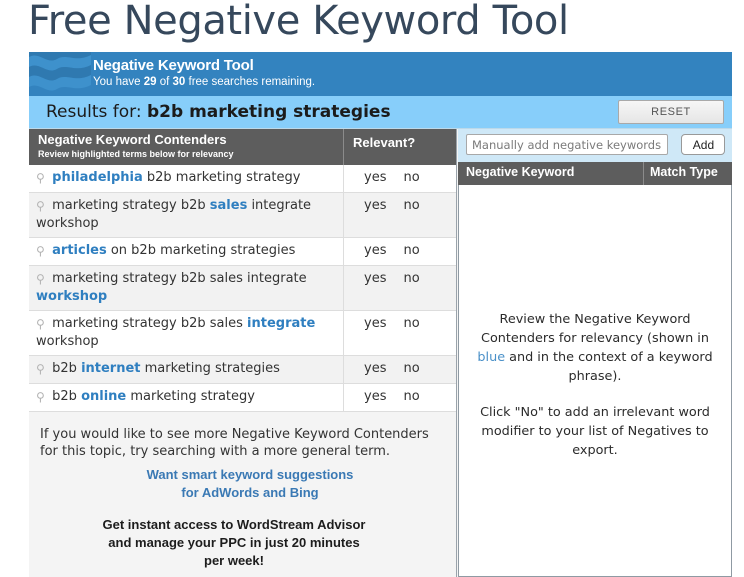 This screenshot has width=744, height=577. I want to click on results-label: Results for:, so click(96, 112).